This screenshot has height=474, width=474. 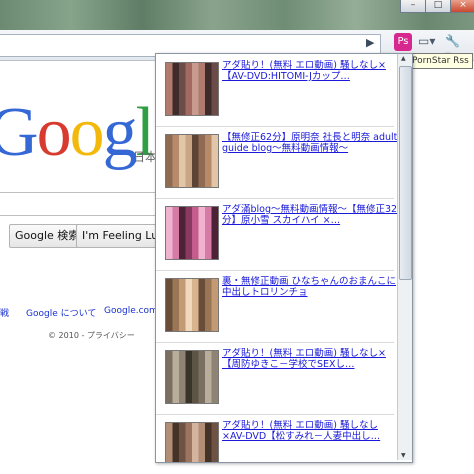 What do you see at coordinates (276, 306) in the screenshot?
I see `feed-item: 裏・無修正動画 ひなちゃんのおまんこに中出しトロリンチョ` at bounding box center [276, 306].